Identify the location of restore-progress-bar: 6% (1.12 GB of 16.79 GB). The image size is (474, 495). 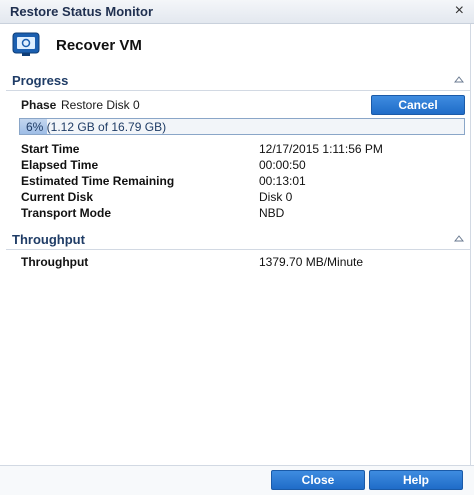
(242, 126).